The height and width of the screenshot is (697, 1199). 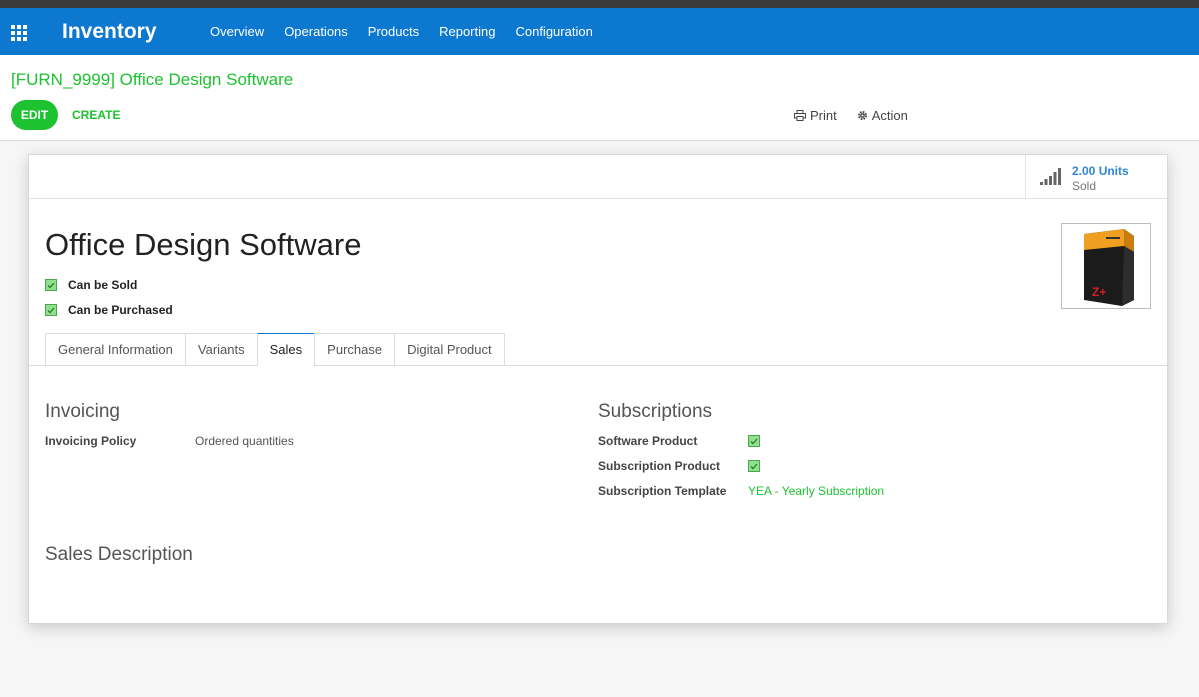 What do you see at coordinates (1099, 292) in the screenshot?
I see `svg-text: Z+` at bounding box center [1099, 292].